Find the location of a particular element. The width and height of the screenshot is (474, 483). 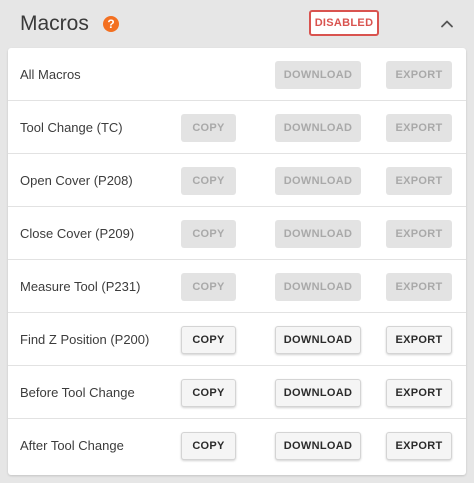

panel-header: Macros ? DISABLED is located at coordinates (237, 24).